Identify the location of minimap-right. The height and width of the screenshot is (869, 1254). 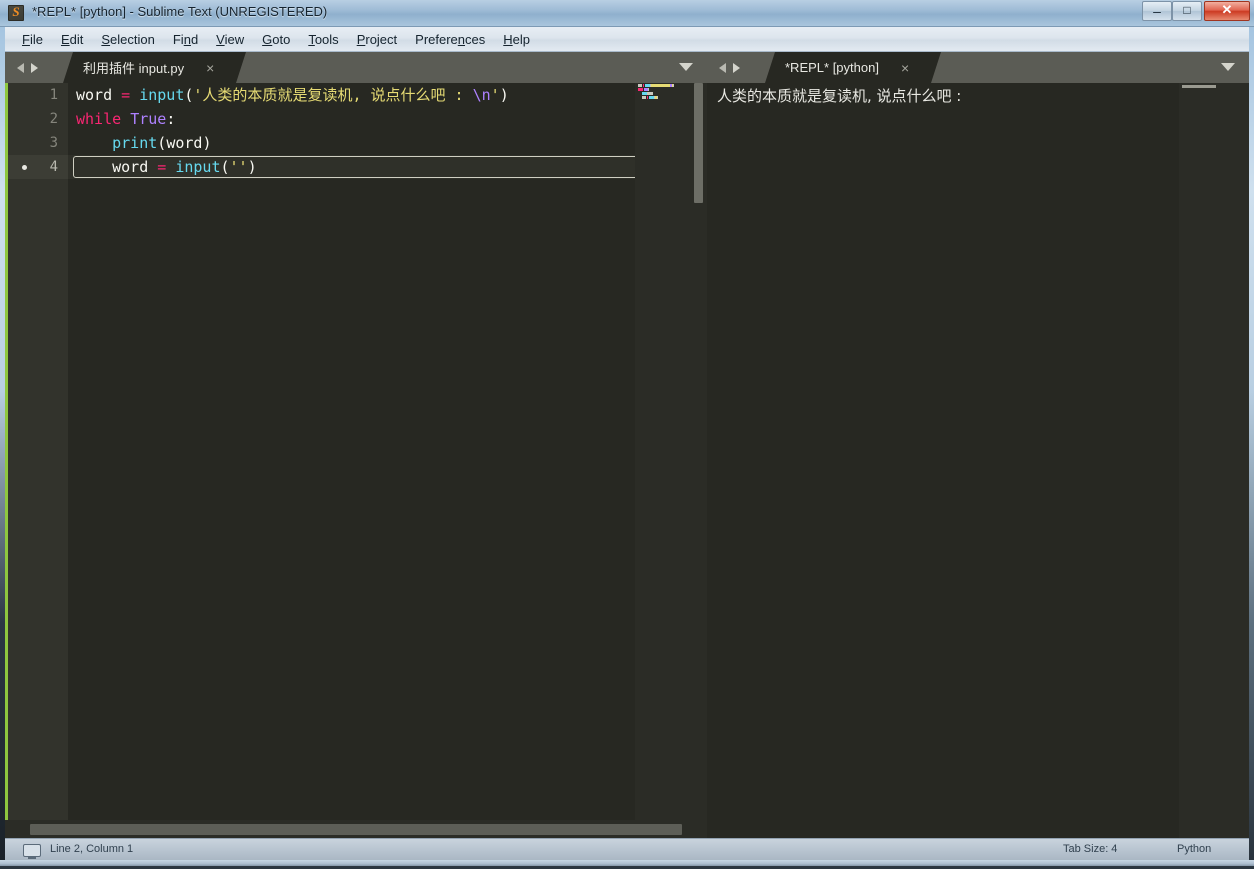
(1207, 460).